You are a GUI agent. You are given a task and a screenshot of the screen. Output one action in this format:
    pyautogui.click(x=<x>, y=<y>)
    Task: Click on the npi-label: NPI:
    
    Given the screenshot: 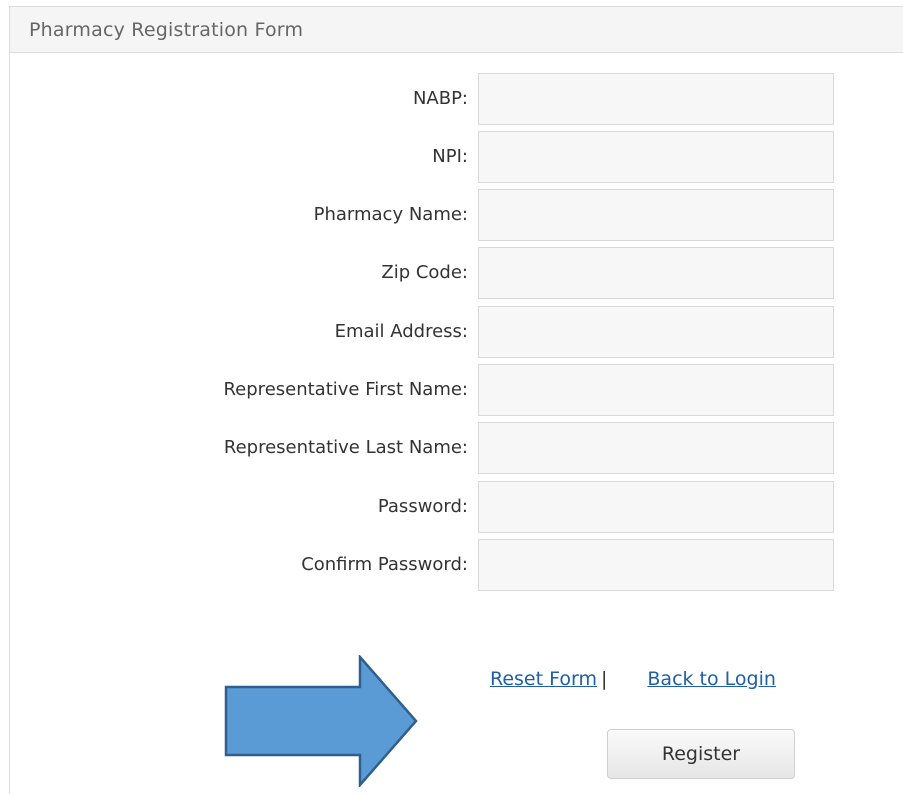 What is the action you would take?
    pyautogui.click(x=450, y=156)
    